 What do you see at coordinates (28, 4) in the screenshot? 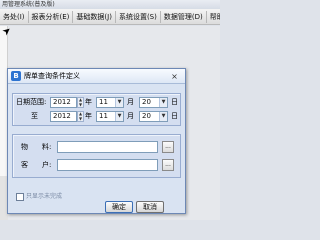
I see `app-title: 用管理系统(普及版)` at bounding box center [28, 4].